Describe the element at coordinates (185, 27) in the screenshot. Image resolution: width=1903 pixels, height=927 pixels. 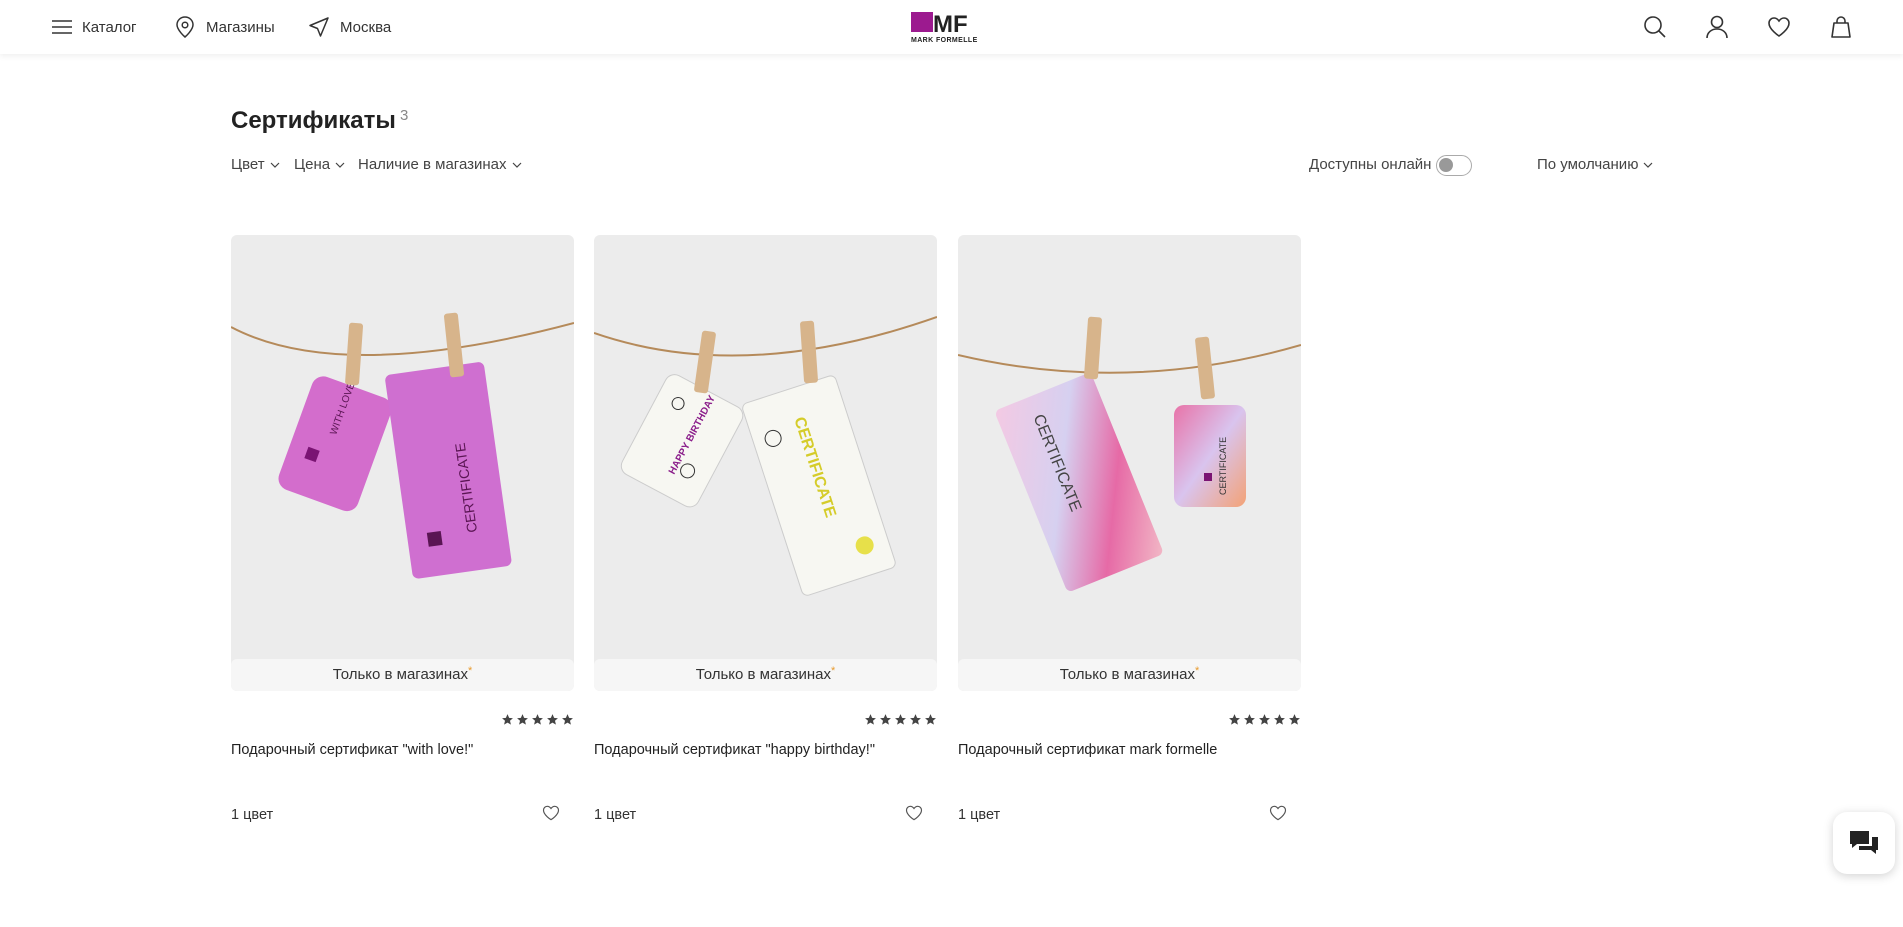
I see `location-pin-icon` at that location.